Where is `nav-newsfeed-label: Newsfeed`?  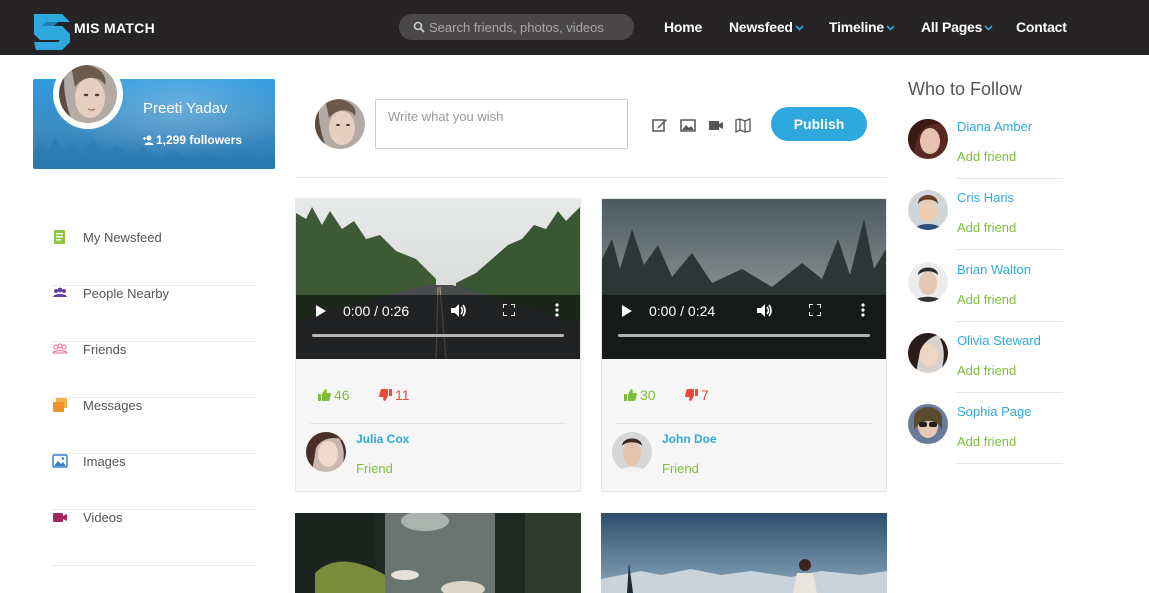 nav-newsfeed-label: Newsfeed is located at coordinates (761, 27).